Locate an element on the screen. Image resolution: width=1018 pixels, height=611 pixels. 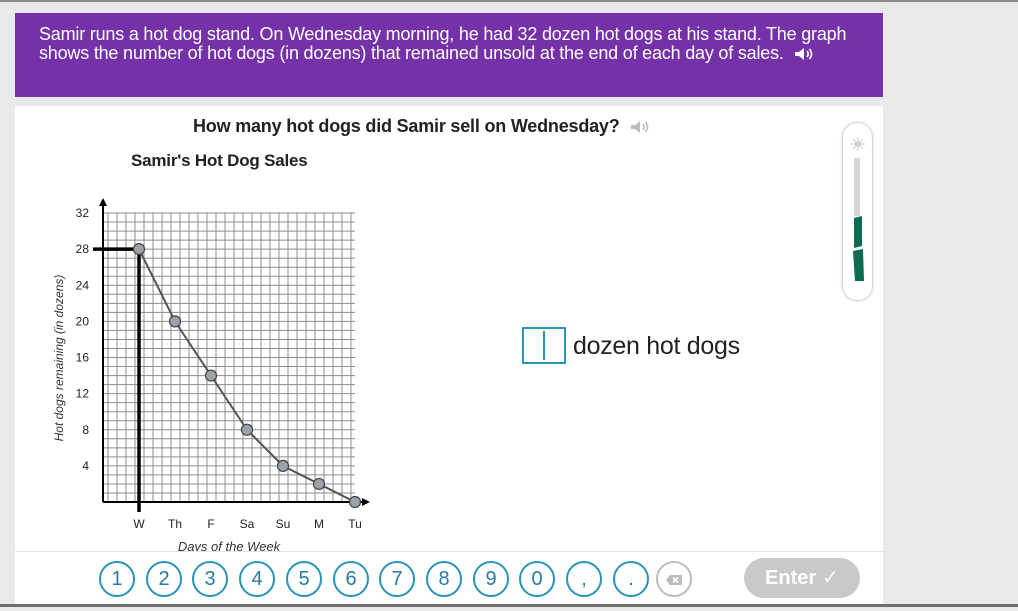
window-bottom-border is located at coordinates (509, 605).